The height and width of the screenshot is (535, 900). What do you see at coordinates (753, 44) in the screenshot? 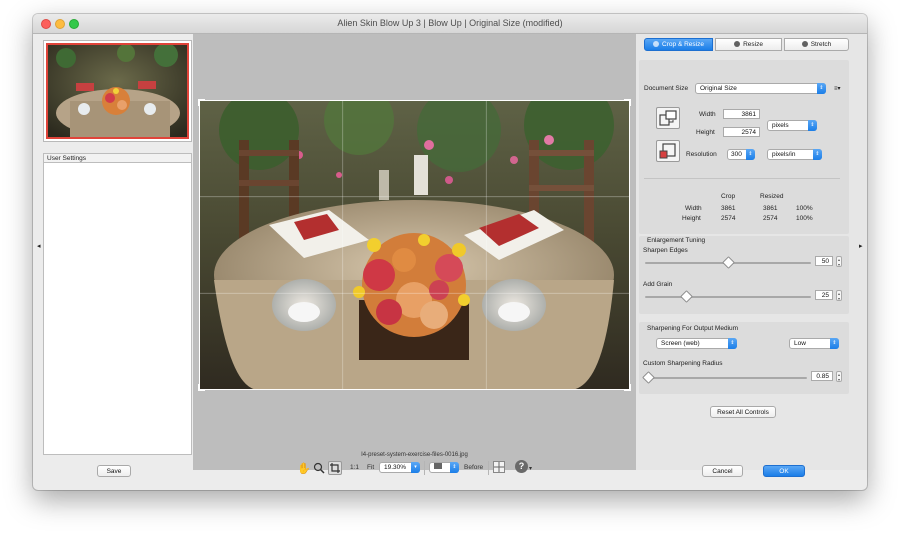
I see `tab-label: Resize` at bounding box center [753, 44].